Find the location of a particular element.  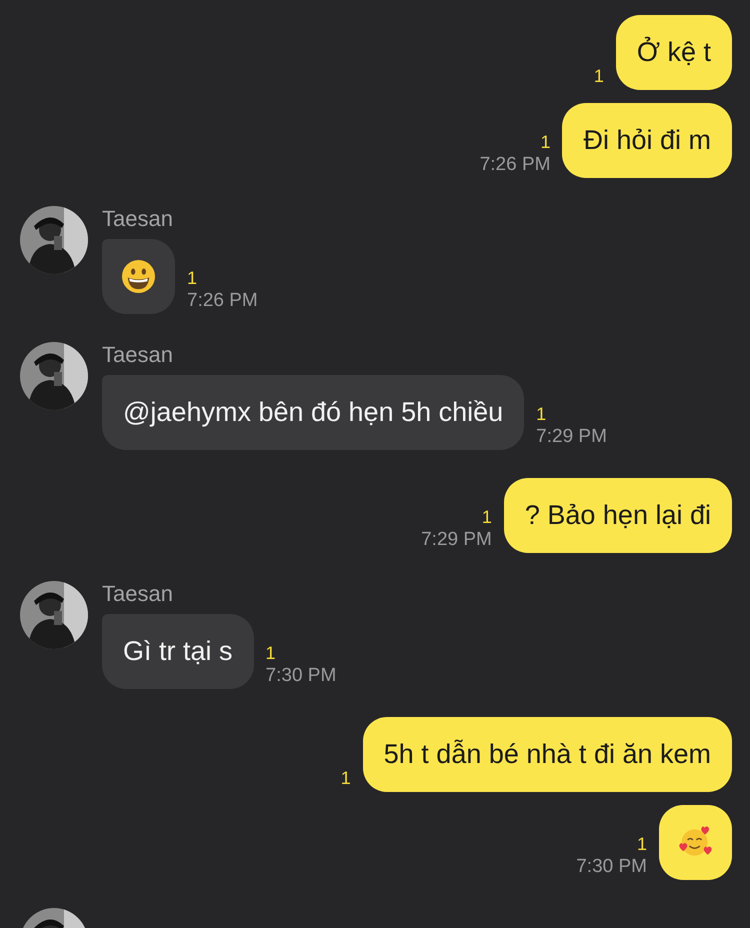

message-bubble: Ở kệ t is located at coordinates (674, 52).